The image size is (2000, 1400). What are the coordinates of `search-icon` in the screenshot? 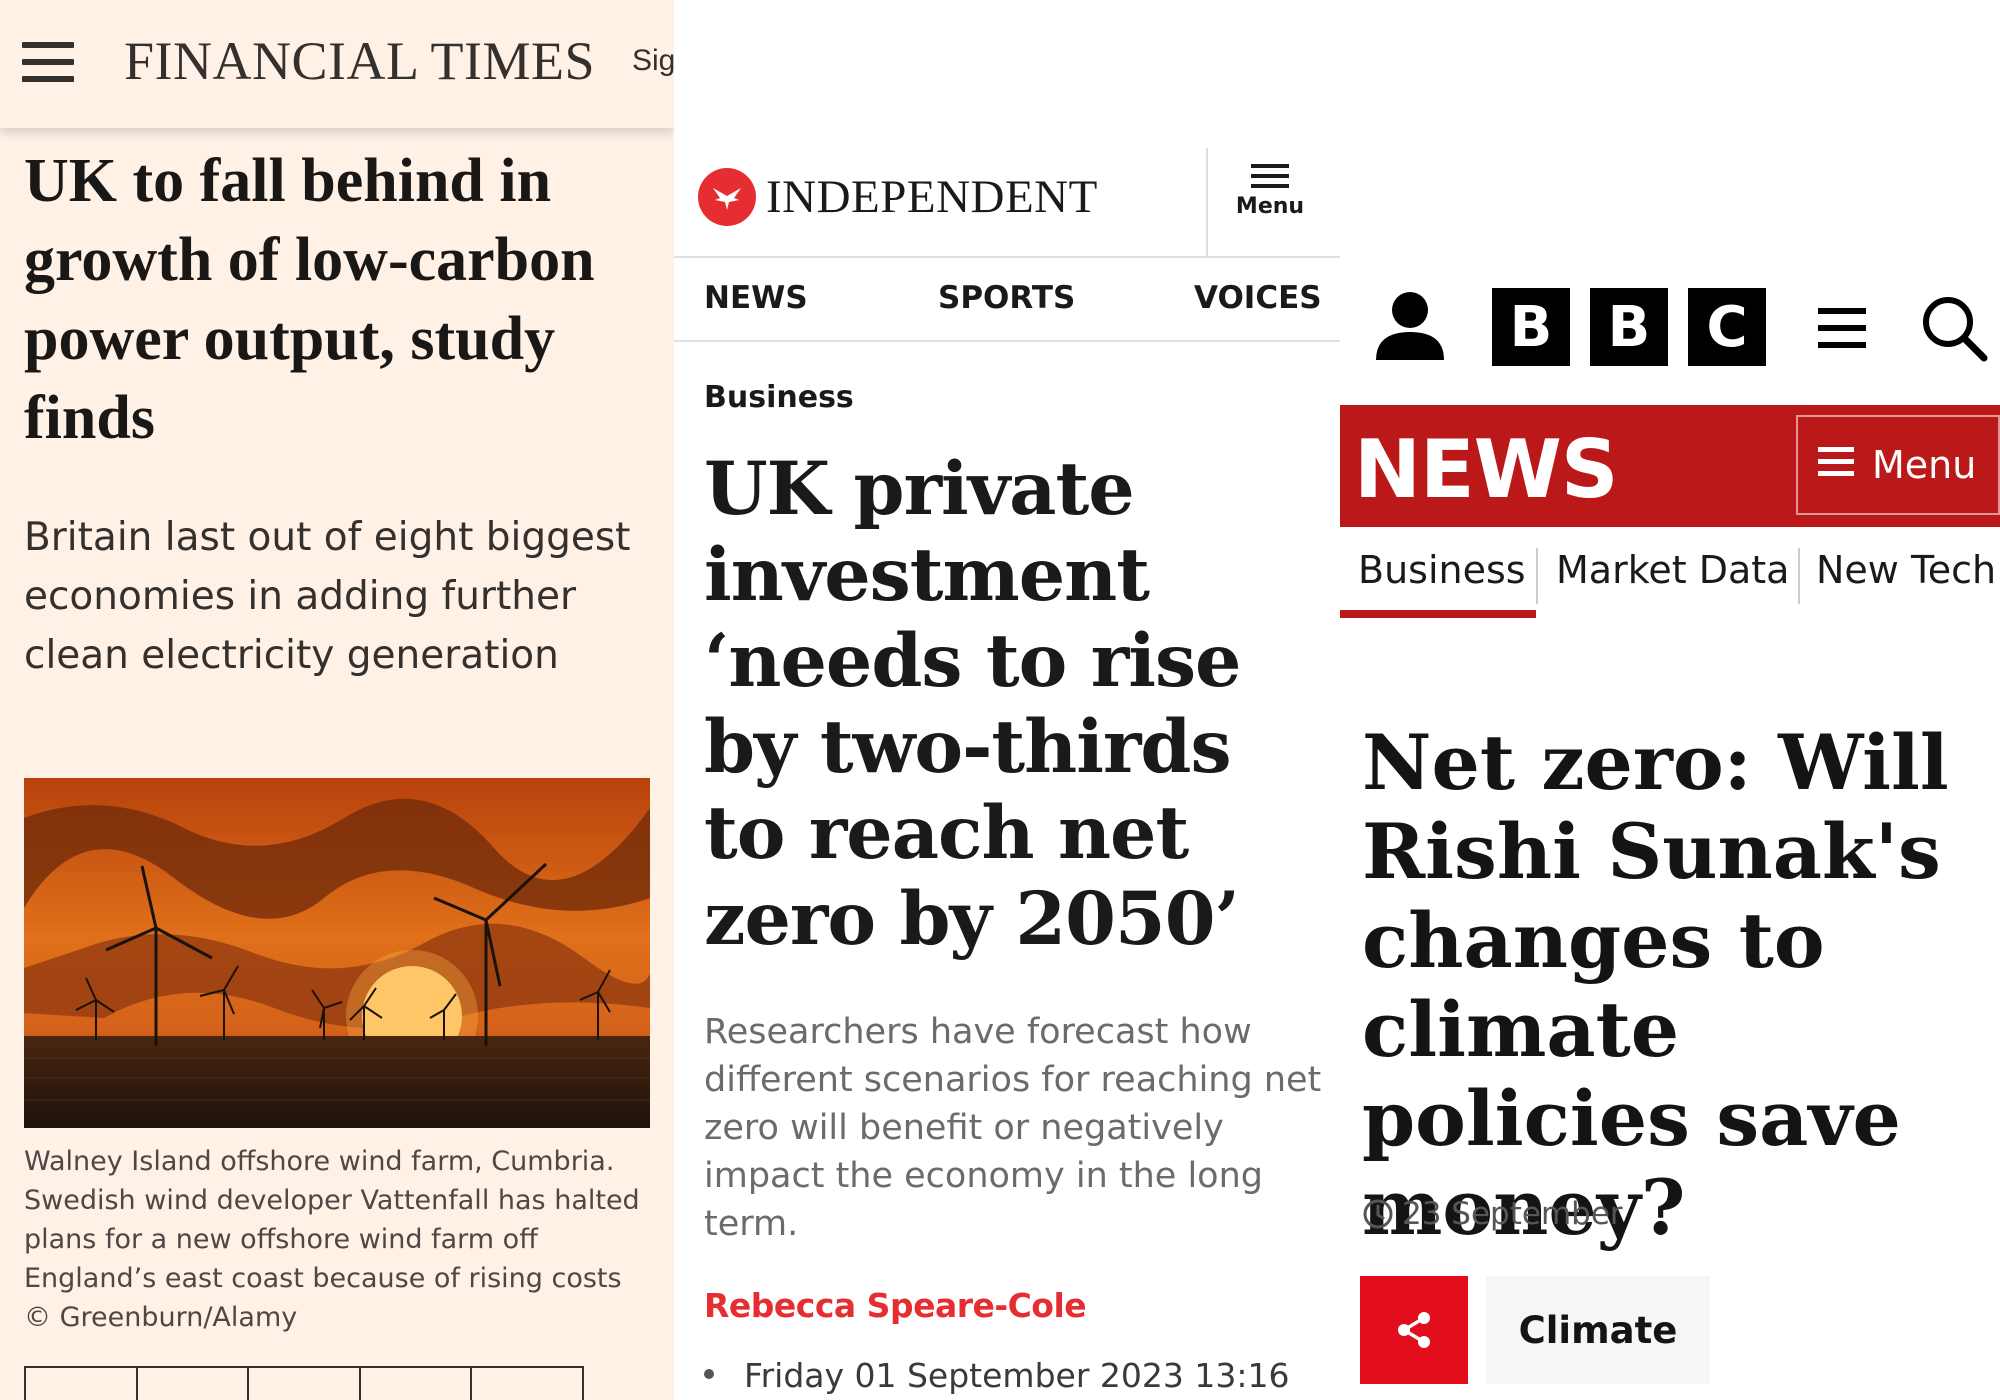 It's located at (1955, 329).